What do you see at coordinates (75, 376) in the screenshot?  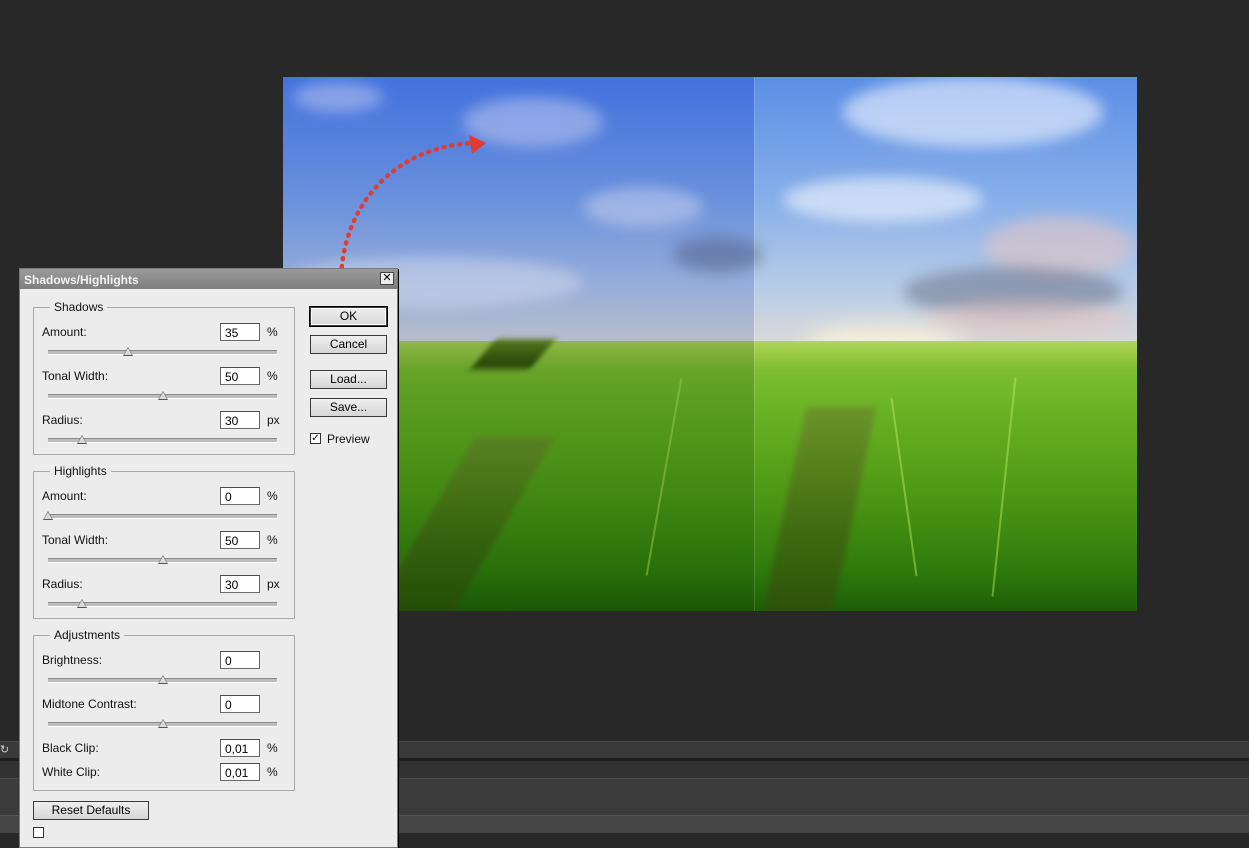 I see `shadows-tonal-width-label: Tonal Width:` at bounding box center [75, 376].